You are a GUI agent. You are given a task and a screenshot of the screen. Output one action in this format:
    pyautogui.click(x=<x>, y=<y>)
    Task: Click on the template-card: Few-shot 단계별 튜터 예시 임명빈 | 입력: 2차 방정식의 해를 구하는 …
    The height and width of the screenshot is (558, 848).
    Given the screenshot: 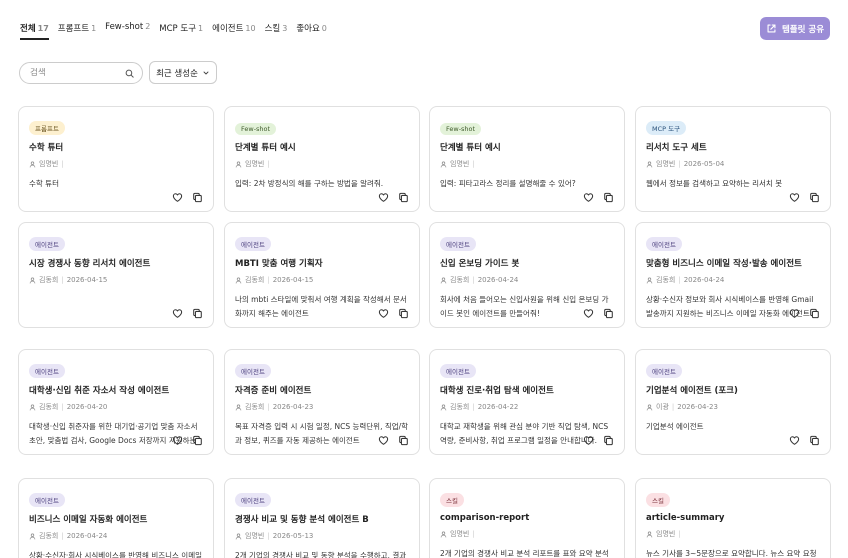 What is the action you would take?
    pyautogui.click(x=322, y=159)
    